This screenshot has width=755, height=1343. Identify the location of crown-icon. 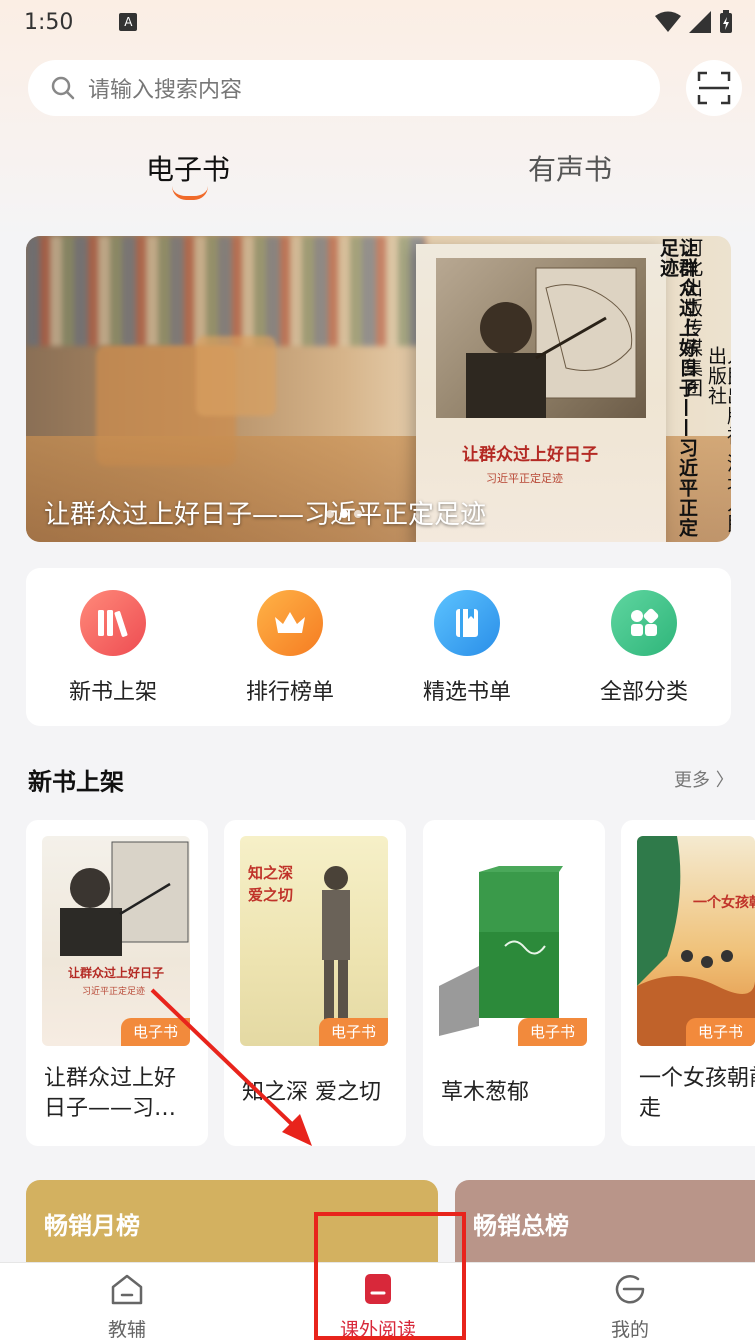
(290, 623).